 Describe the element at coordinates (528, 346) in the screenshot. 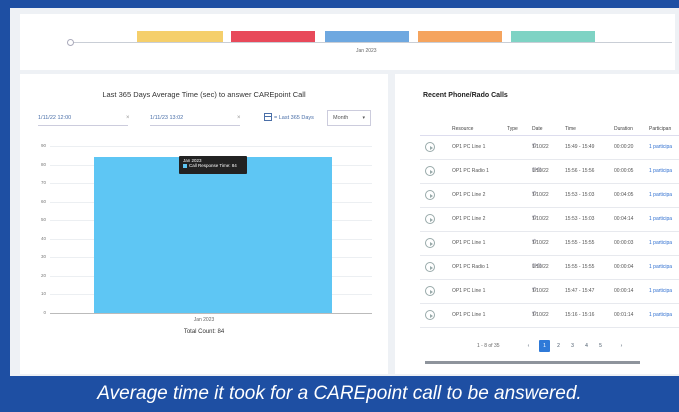

I see `pager-prev-button: ‹` at that location.